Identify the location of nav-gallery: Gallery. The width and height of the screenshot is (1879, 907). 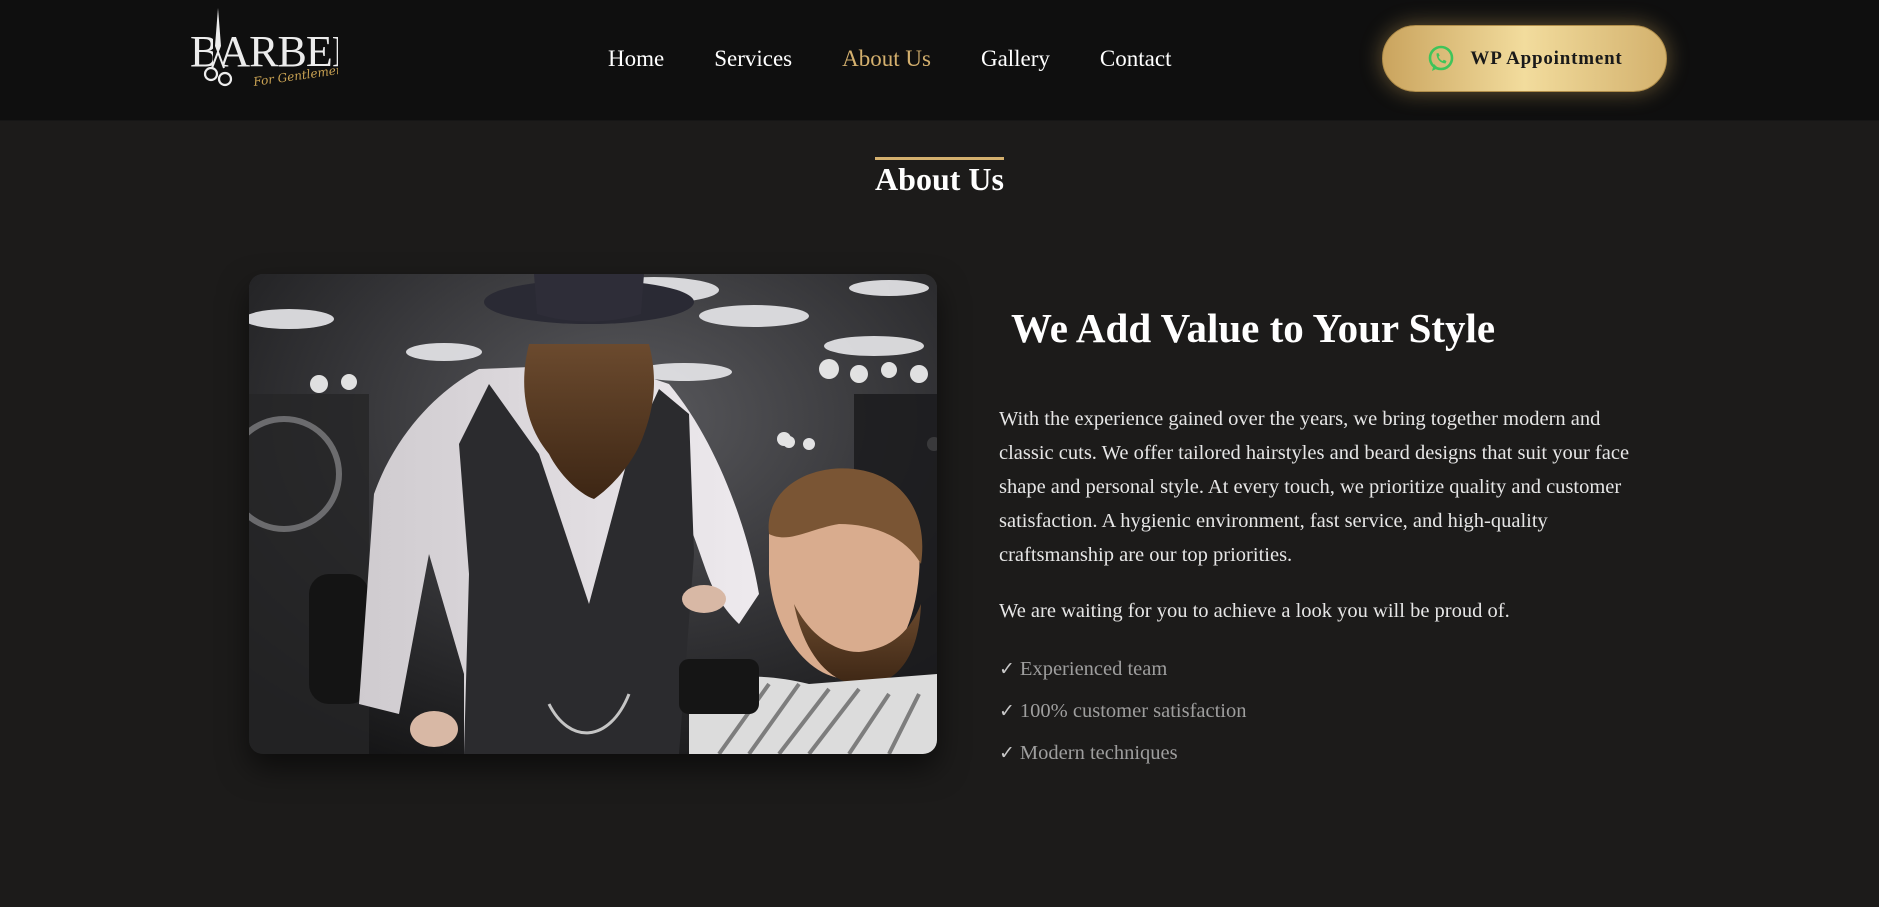
(1015, 59).